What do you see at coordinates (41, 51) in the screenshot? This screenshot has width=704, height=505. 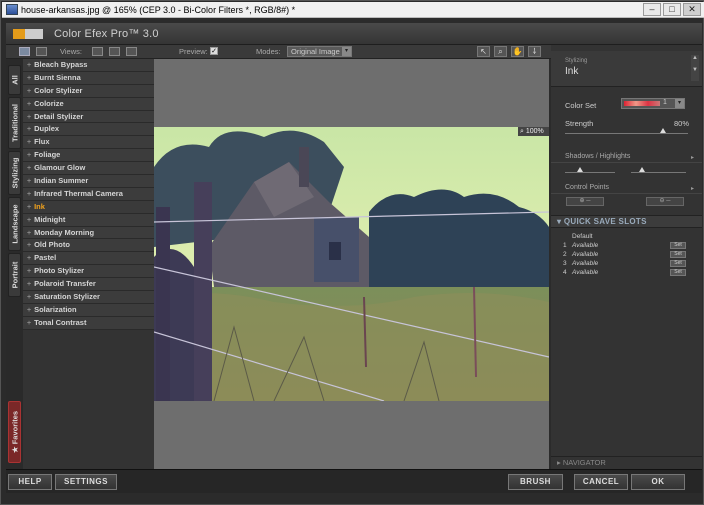 I see `split-view-icon` at bounding box center [41, 51].